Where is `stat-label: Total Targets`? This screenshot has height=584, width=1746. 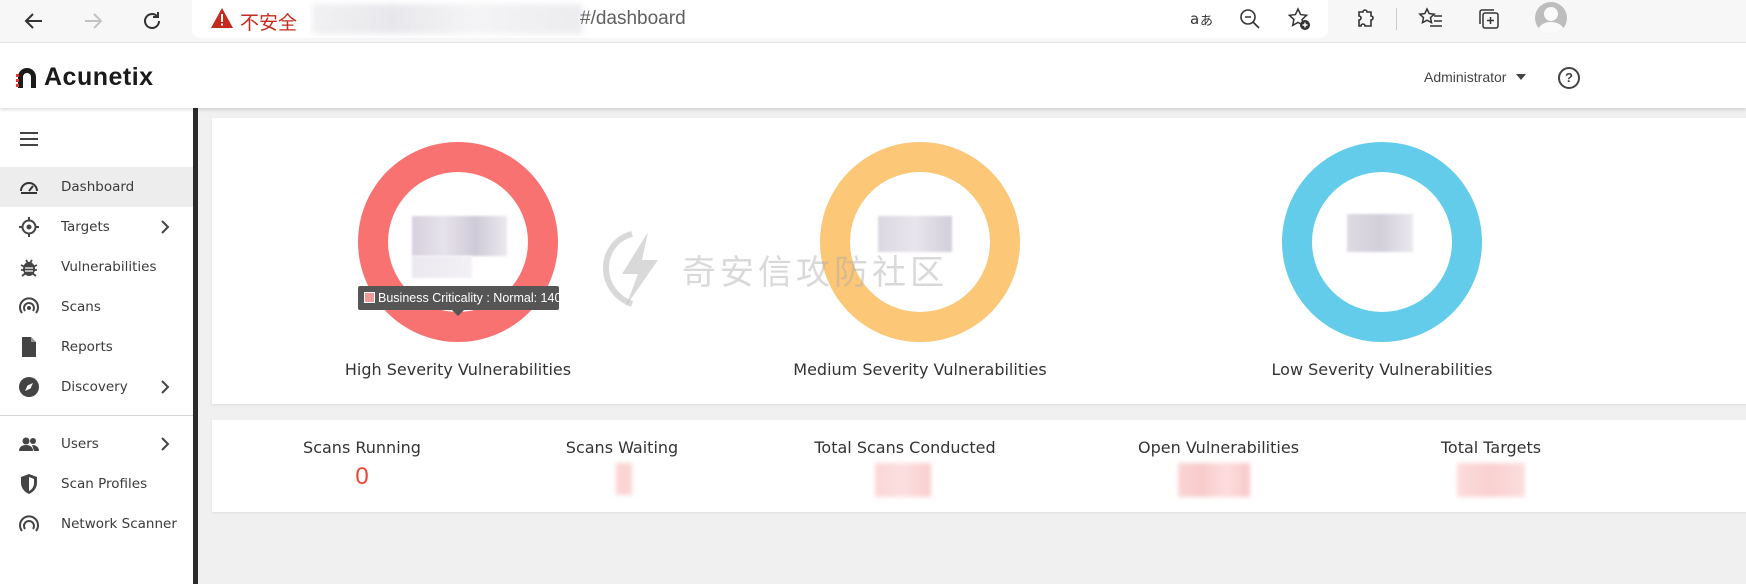
stat-label: Total Targets is located at coordinates (1491, 447).